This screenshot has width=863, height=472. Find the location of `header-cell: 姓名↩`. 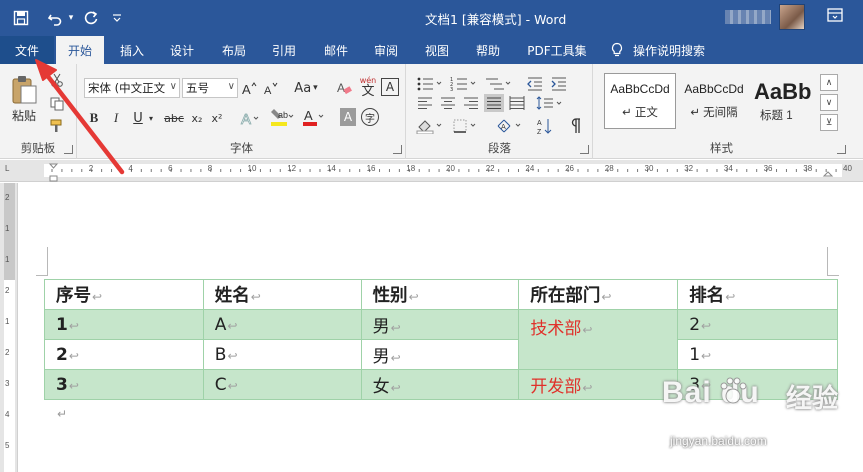

header-cell: 姓名↩ is located at coordinates (282, 294).